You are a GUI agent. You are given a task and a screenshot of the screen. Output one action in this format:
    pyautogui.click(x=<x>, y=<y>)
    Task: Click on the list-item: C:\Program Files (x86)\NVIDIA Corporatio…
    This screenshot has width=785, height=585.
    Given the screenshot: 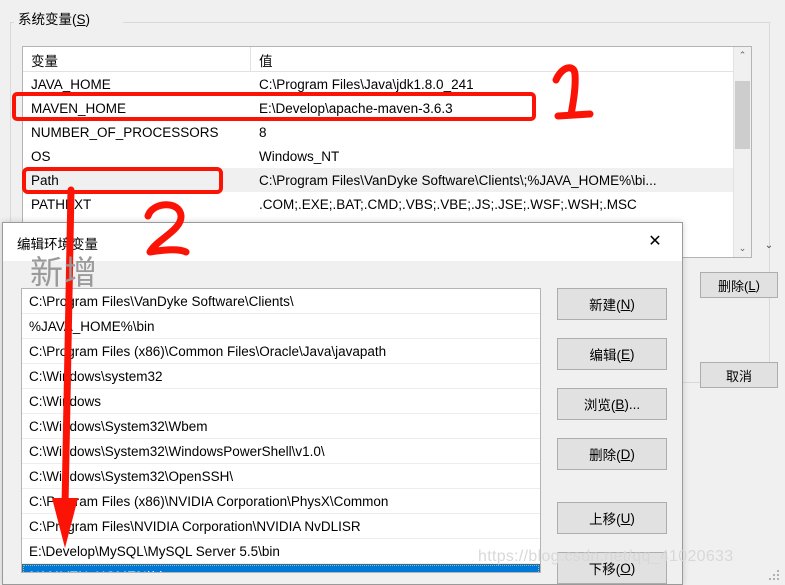 What is the action you would take?
    pyautogui.click(x=281, y=501)
    